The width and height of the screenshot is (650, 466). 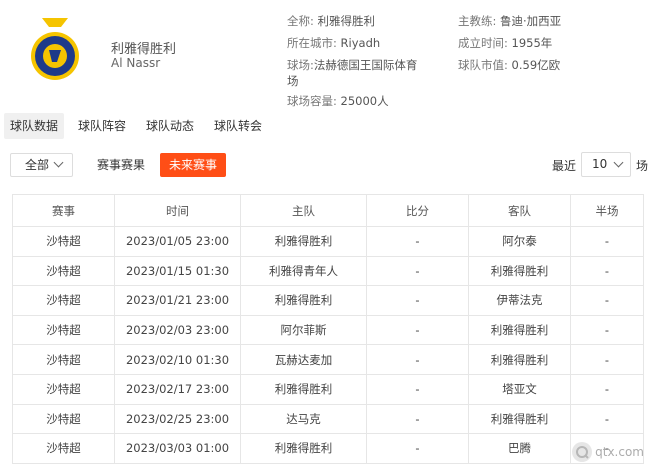 I want to click on info-stadium: 球场:法赫德国王国际体育 场, so click(x=352, y=73).